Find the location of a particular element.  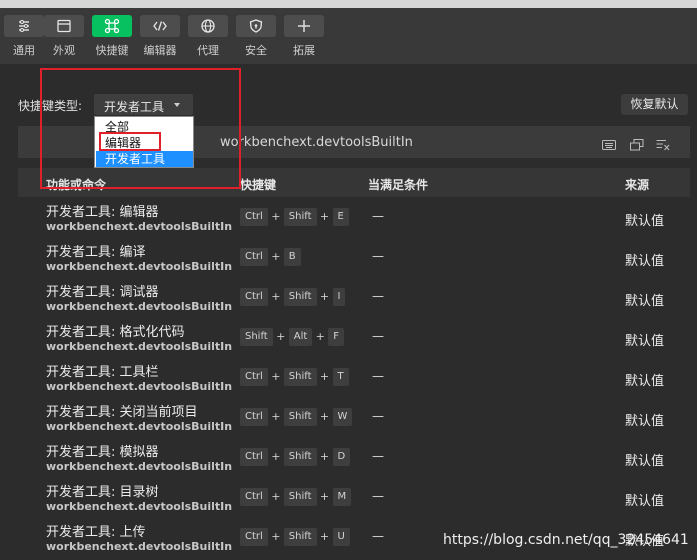

shield-icon is located at coordinates (256, 26).